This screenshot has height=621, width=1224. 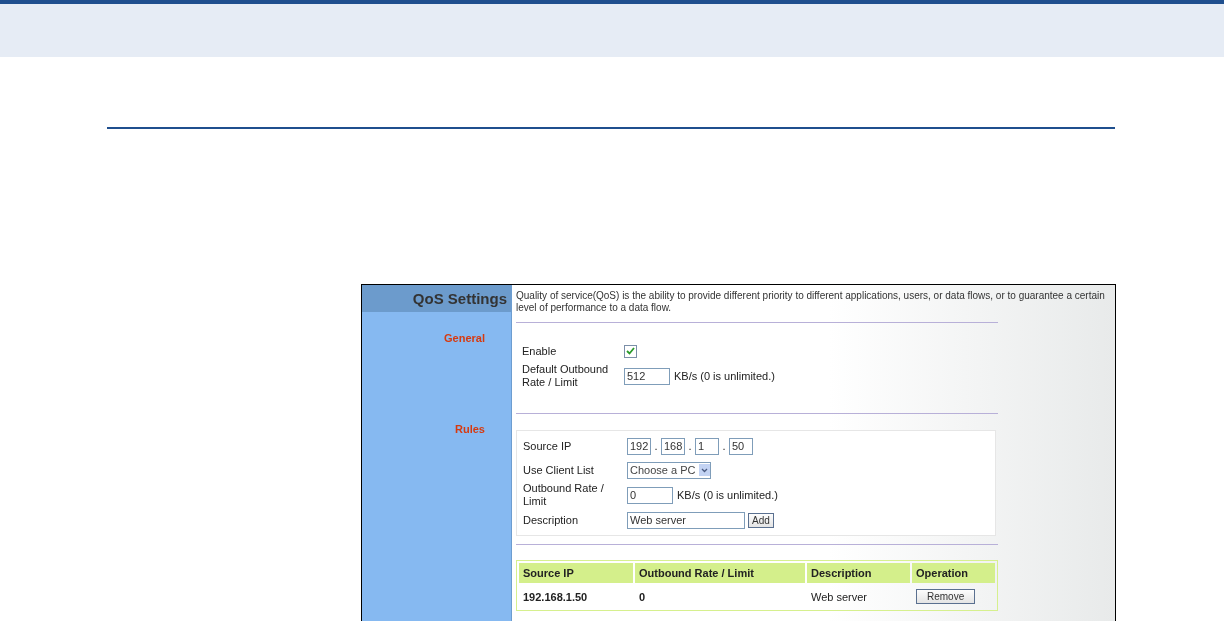 What do you see at coordinates (551, 520) in the screenshot?
I see `field-label: Description` at bounding box center [551, 520].